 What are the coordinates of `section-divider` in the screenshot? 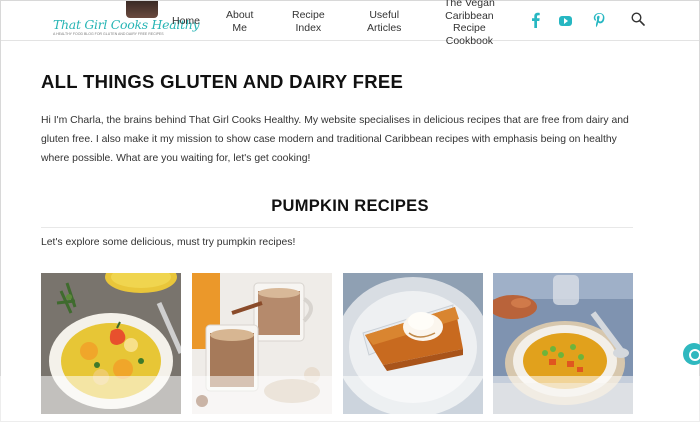 It's located at (337, 227).